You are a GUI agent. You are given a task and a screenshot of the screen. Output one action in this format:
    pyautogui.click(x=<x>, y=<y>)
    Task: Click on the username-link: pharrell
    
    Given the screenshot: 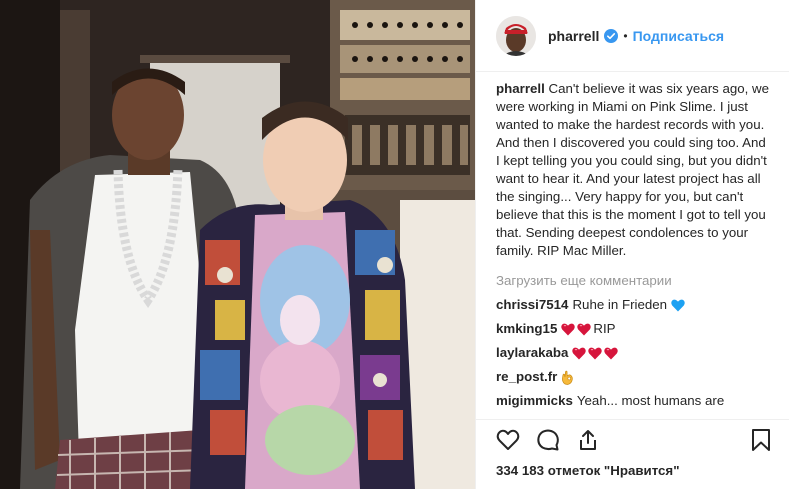 What is the action you would take?
    pyautogui.click(x=573, y=36)
    